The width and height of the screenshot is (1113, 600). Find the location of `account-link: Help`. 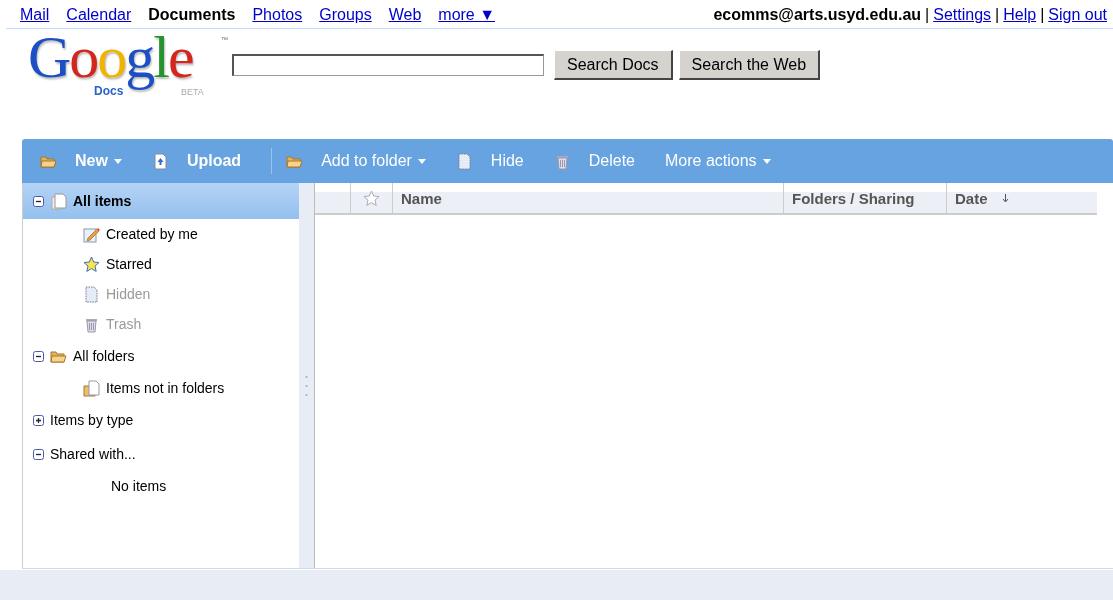

account-link: Help is located at coordinates (1020, 15).